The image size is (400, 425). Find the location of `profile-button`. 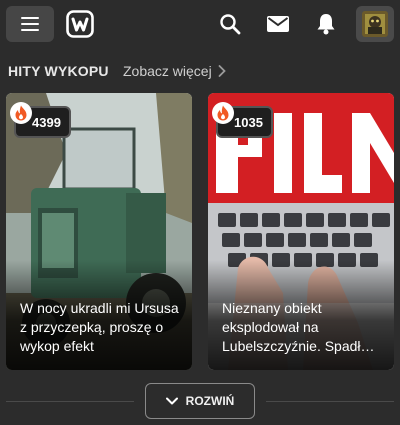

profile-button is located at coordinates (375, 24).